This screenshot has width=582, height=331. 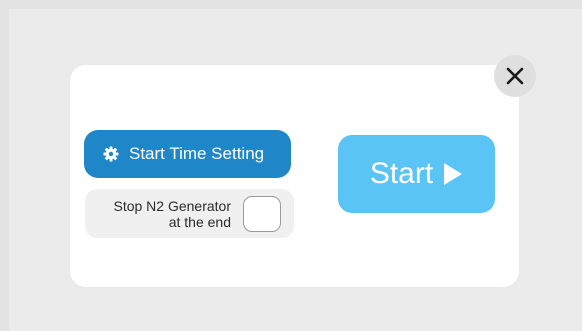 I want to click on start-button: Start, so click(x=416, y=174).